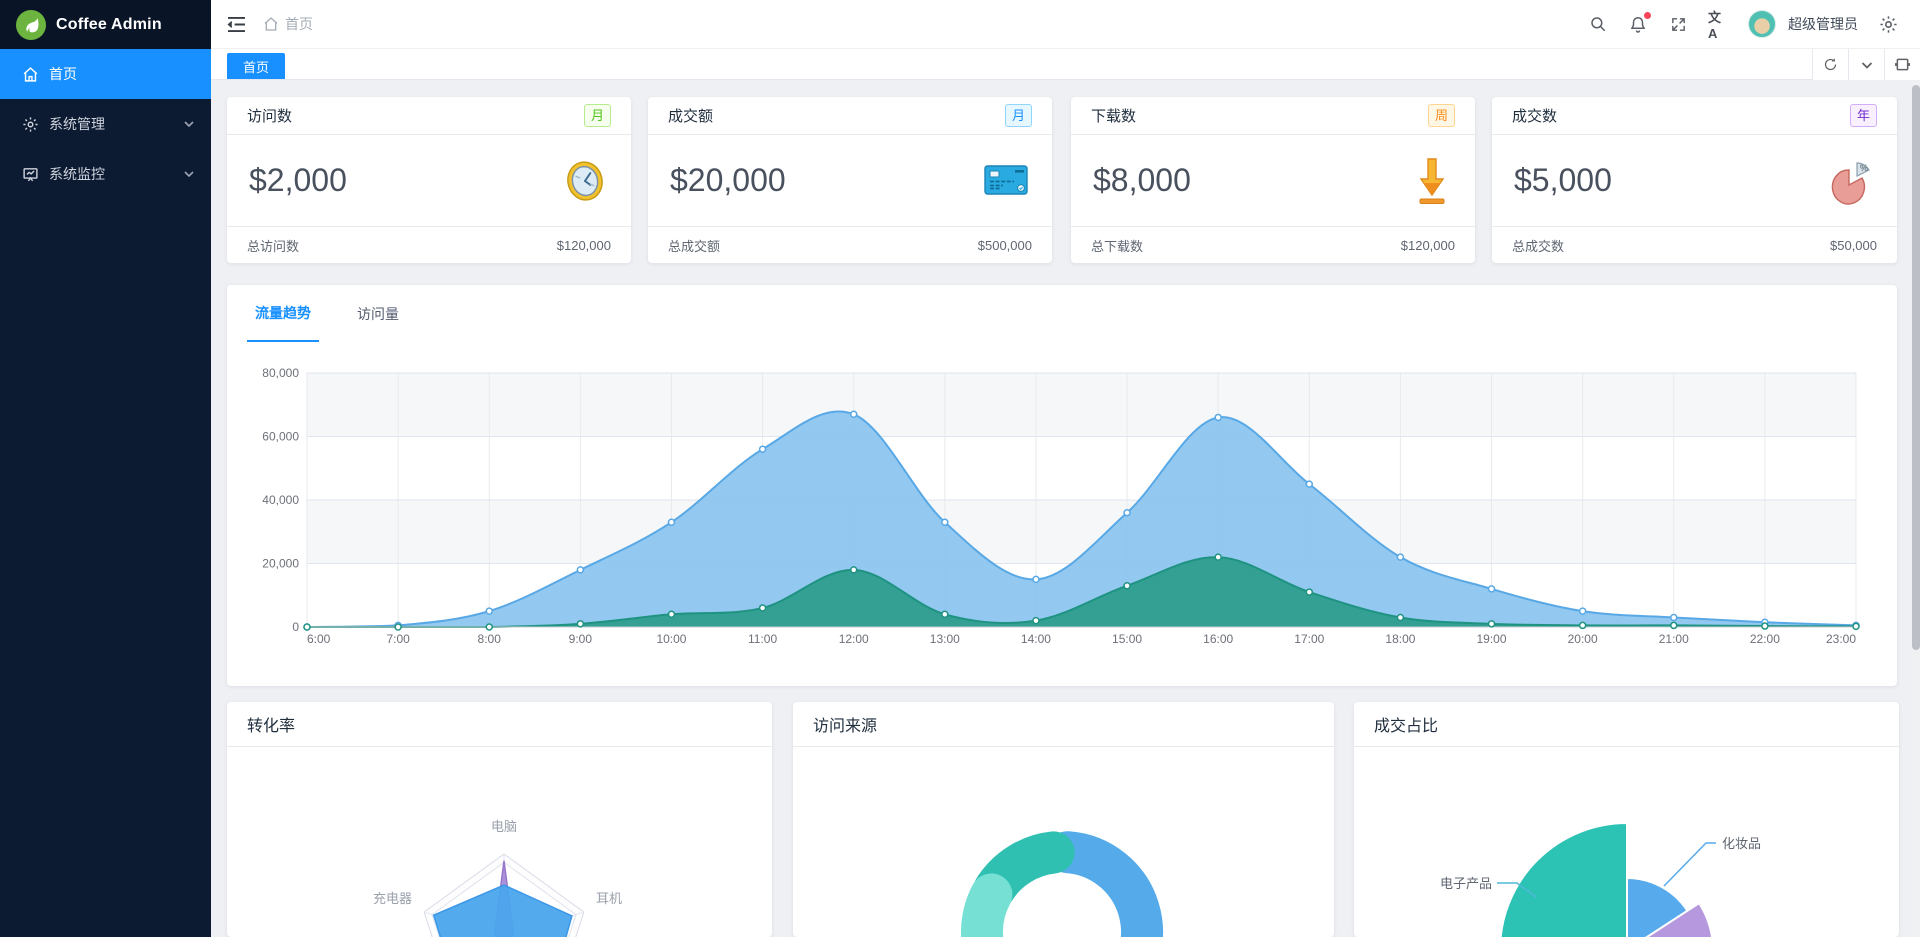 Image resolution: width=1920 pixels, height=937 pixels. I want to click on maximize-icon, so click(1902, 64).